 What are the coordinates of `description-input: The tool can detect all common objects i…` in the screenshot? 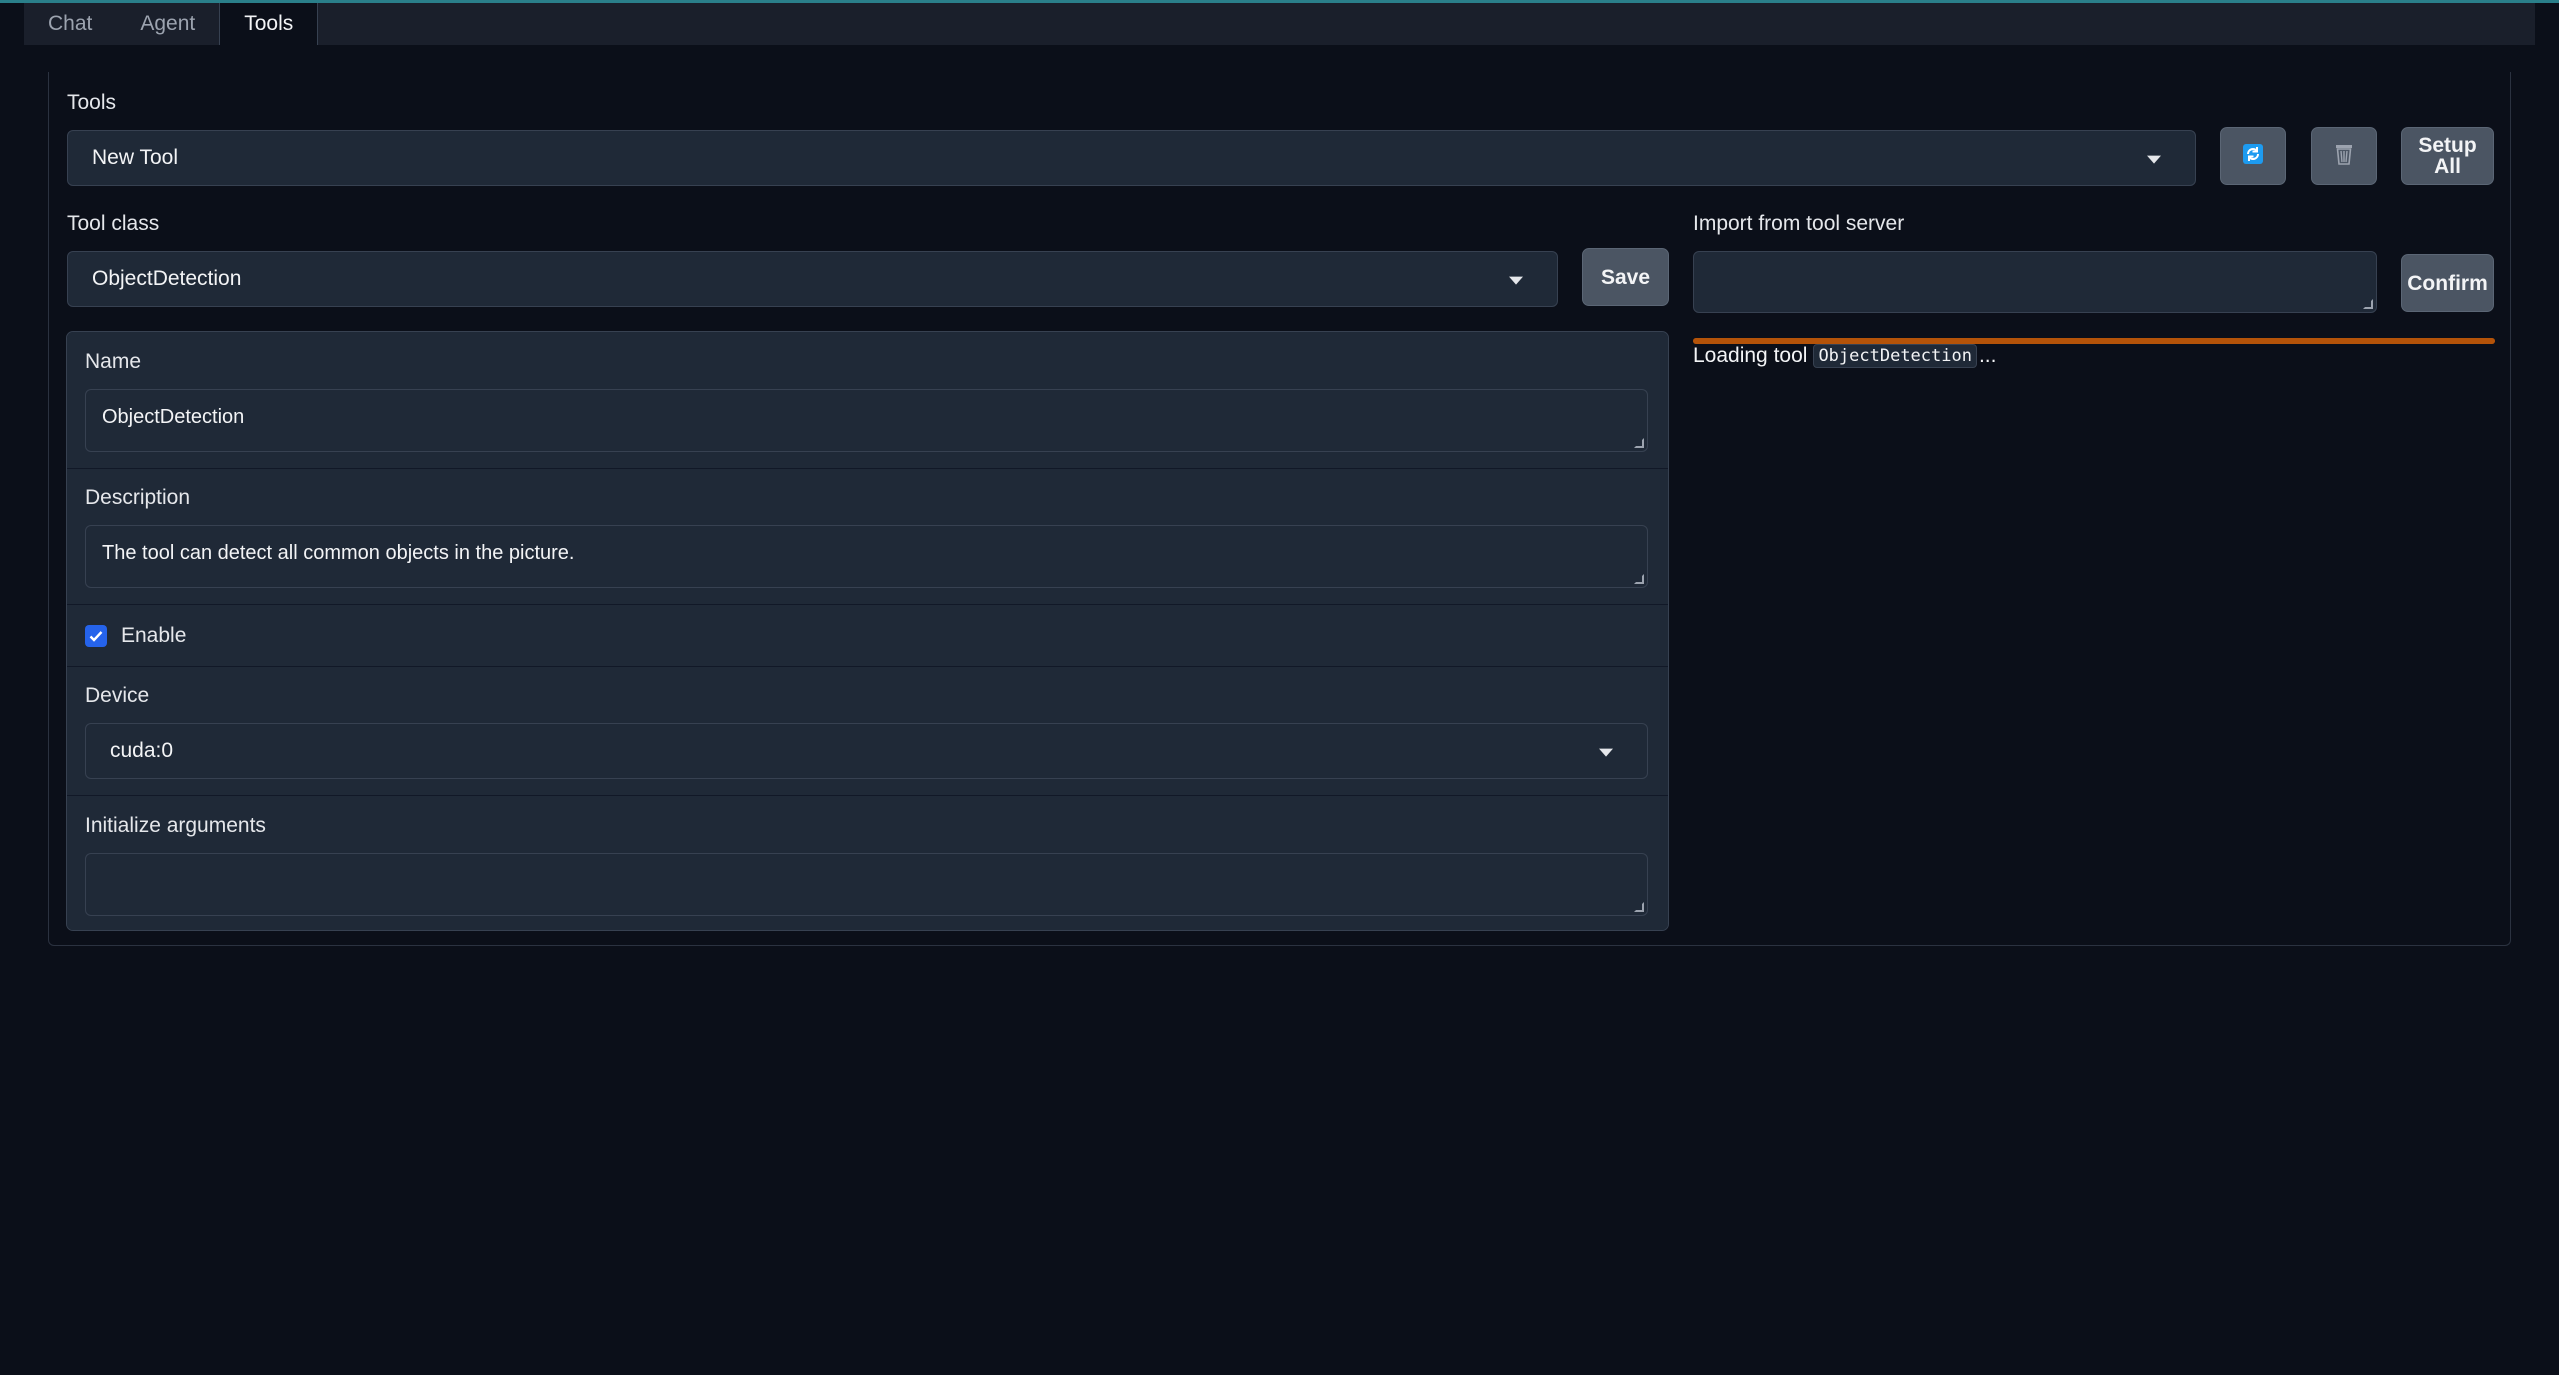 It's located at (866, 556).